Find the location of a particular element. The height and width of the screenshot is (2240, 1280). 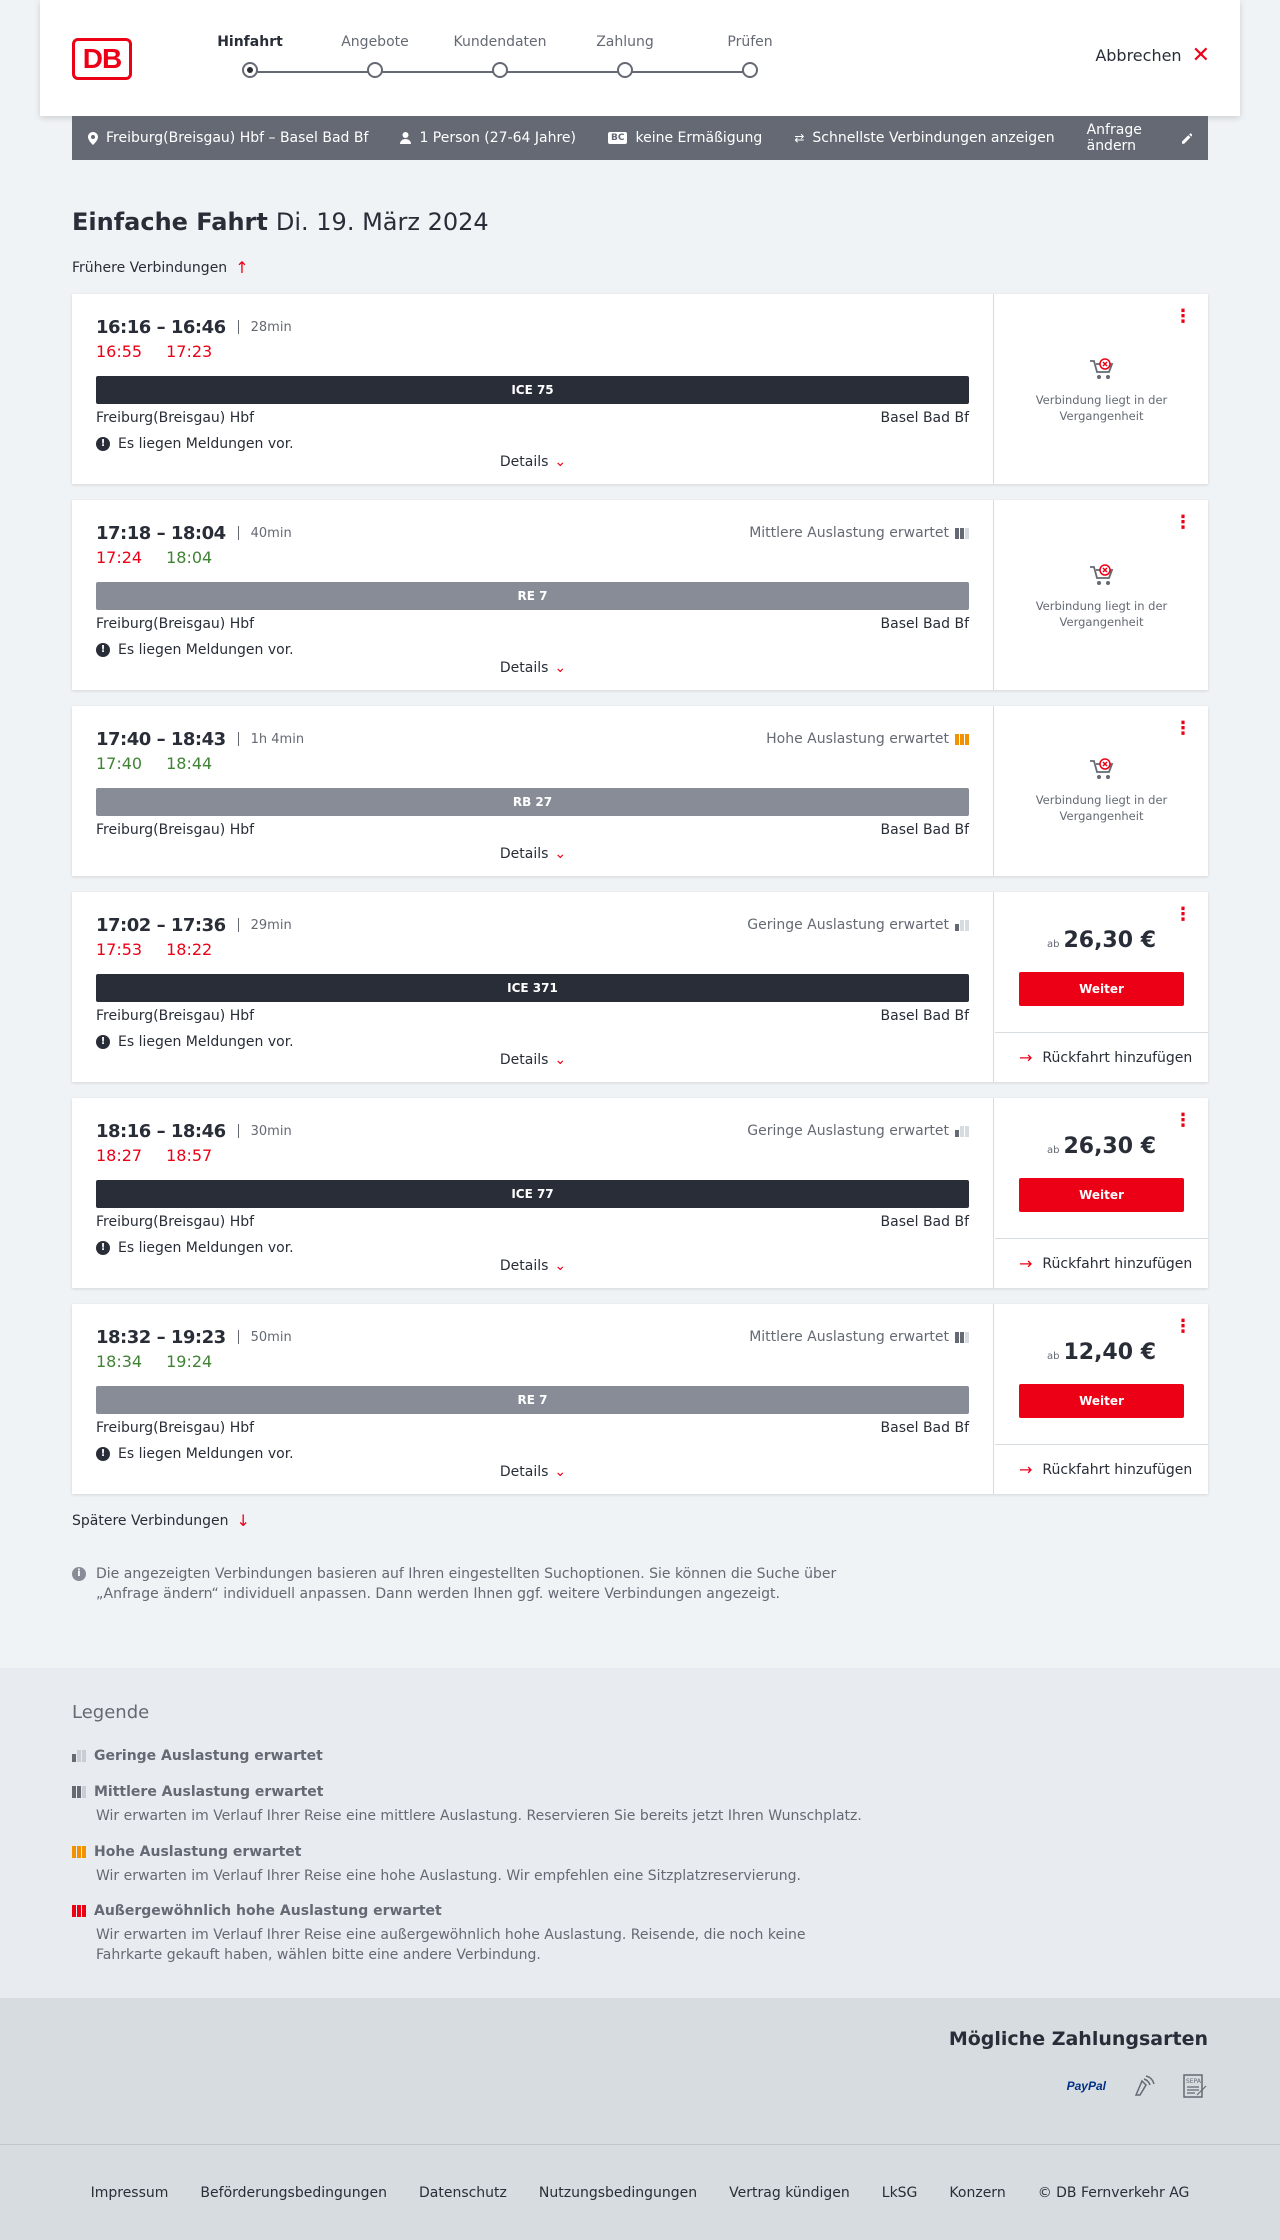

train-bar: ICE 371 is located at coordinates (532, 988).